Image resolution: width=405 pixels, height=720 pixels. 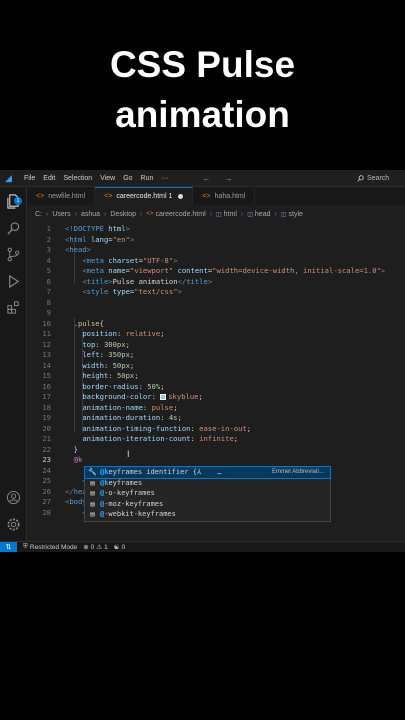 I want to click on suggestion-item: ▤ @ -o-keyframes, so click(x=207, y=493).